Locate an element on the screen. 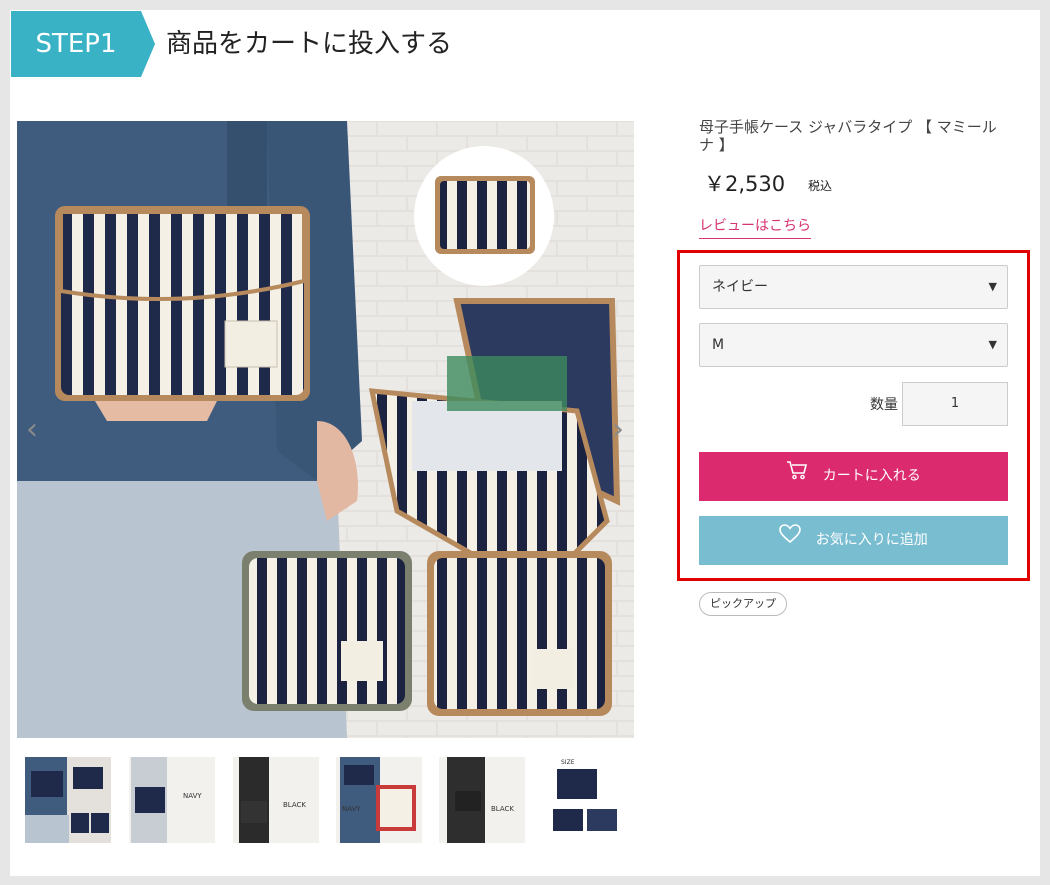 This screenshot has height=885, width=1050. cart-icon is located at coordinates (797, 476).